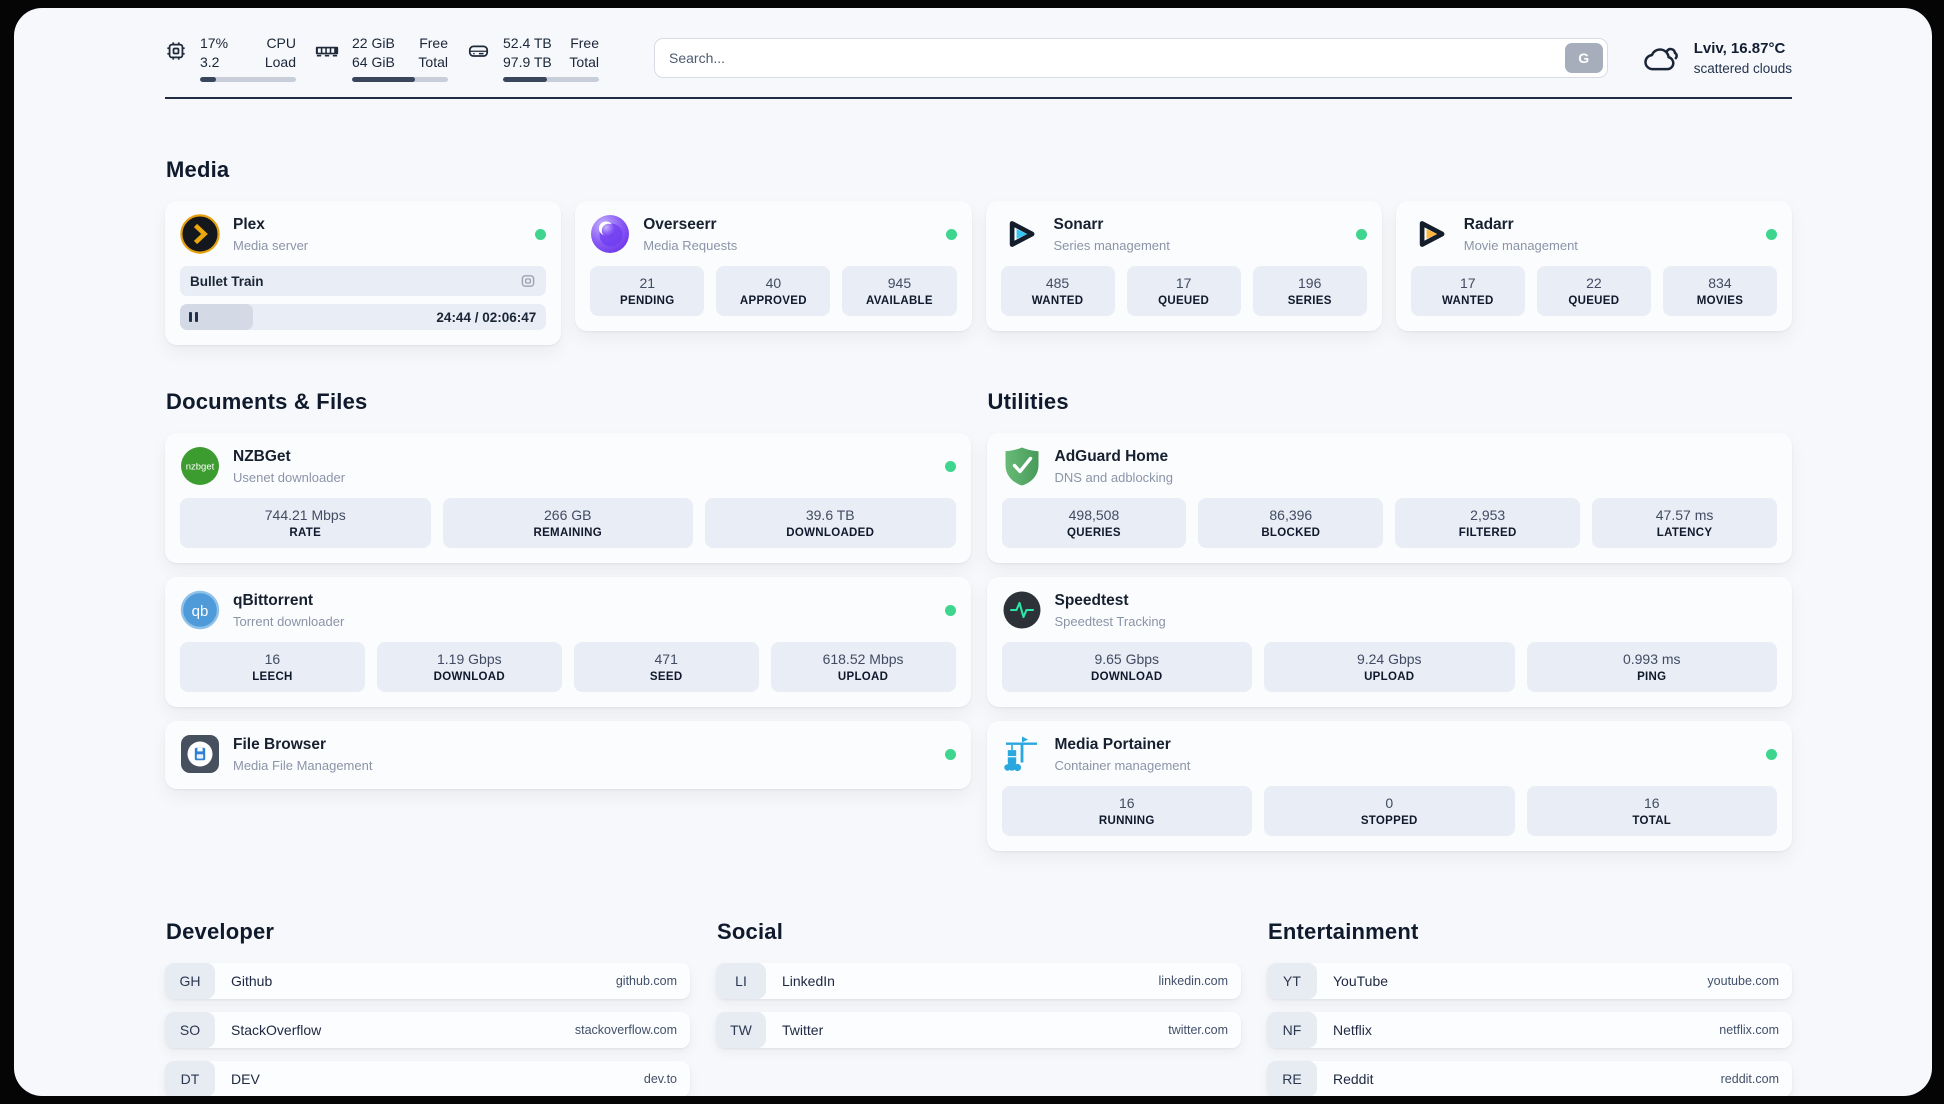 The image size is (1944, 1104). What do you see at coordinates (363, 317) in the screenshot?
I see `playback-progress-bar: 24:44 / 02:06:47` at bounding box center [363, 317].